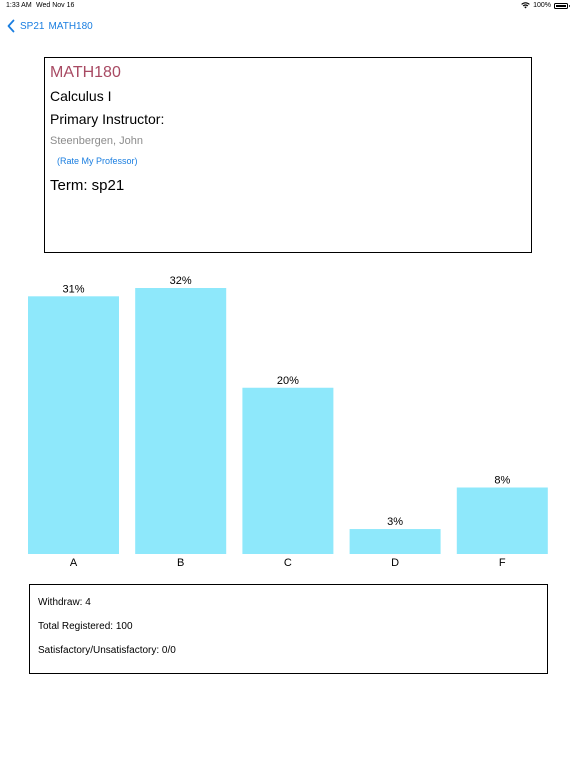 This screenshot has height=768, width=576. Describe the element at coordinates (288, 470) in the screenshot. I see `bar-c` at that location.